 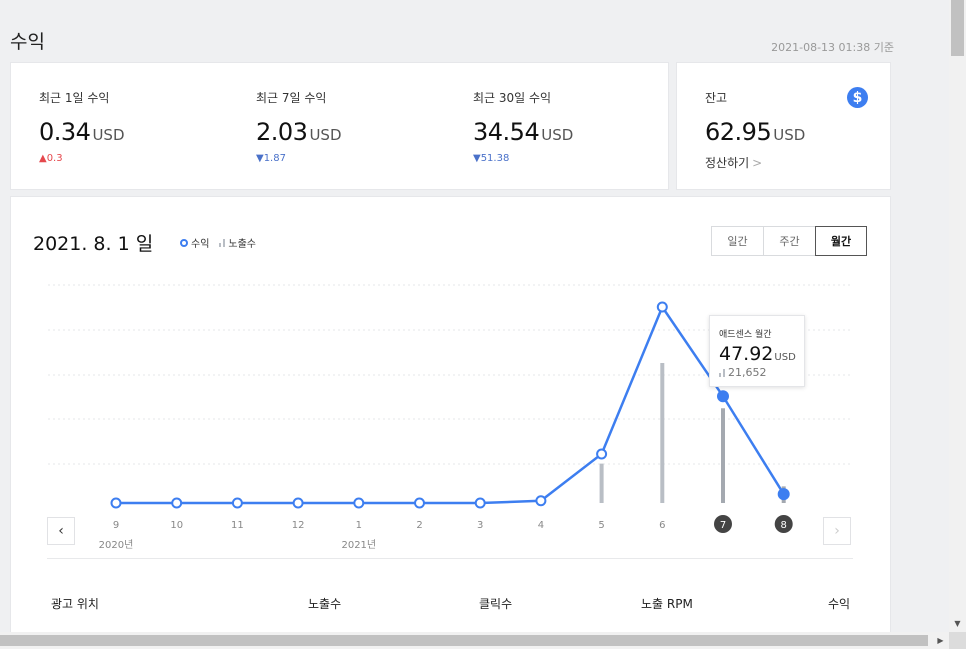 What do you see at coordinates (61, 531) in the screenshot?
I see `prev-period-button: ‹` at bounding box center [61, 531].